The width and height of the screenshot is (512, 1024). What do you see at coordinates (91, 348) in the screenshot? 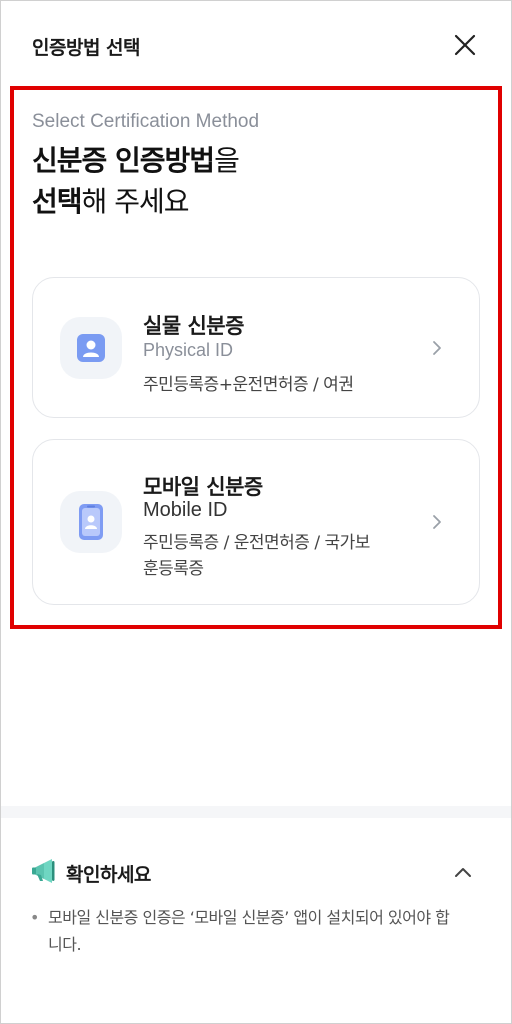
I see `id-card-icon` at bounding box center [91, 348].